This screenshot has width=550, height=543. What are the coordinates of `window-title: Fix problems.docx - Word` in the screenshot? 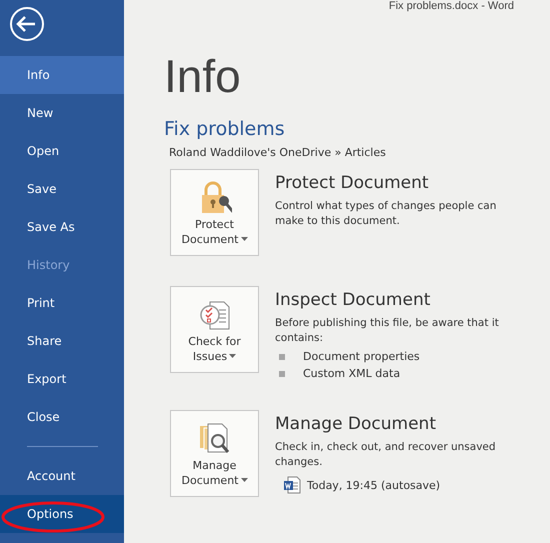 It's located at (451, 6).